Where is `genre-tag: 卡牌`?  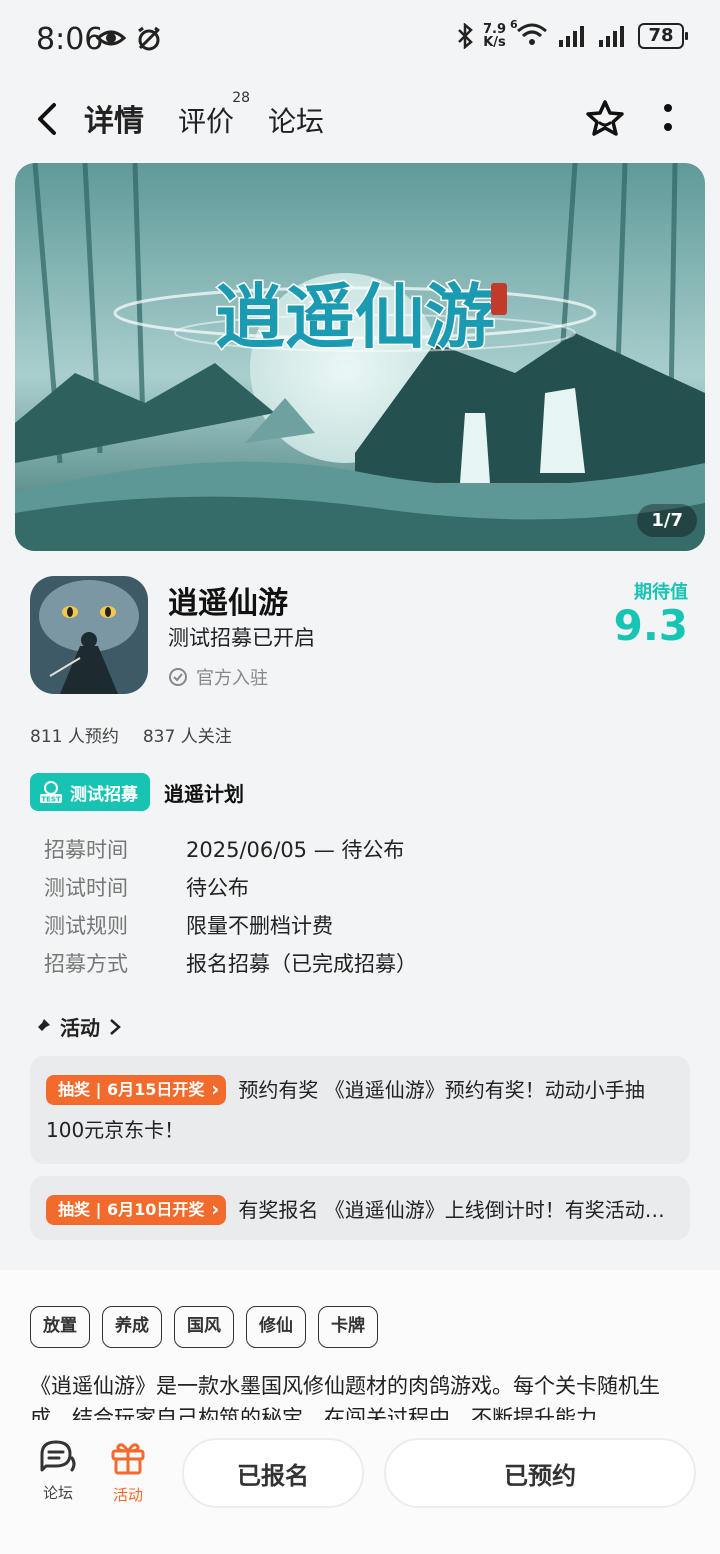 genre-tag: 卡牌 is located at coordinates (348, 1327).